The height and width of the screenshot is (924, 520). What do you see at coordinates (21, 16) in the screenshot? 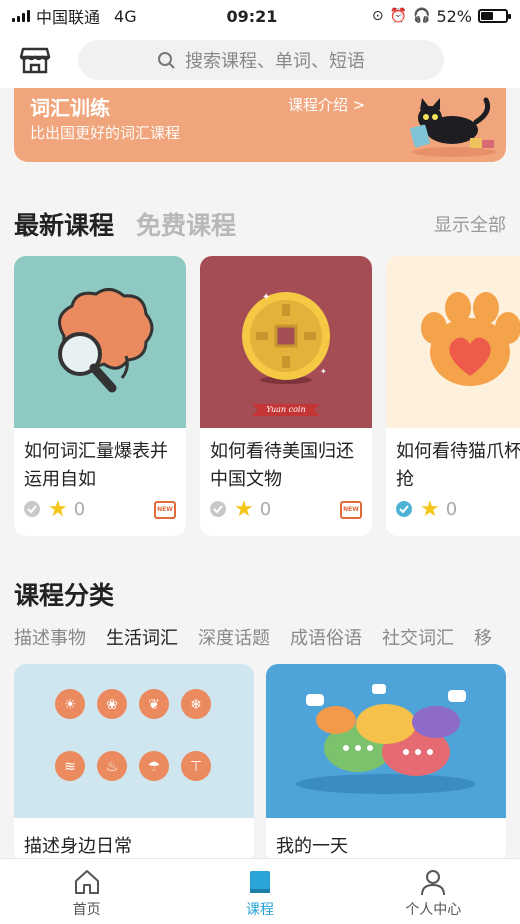
I see `signal-icon` at bounding box center [21, 16].